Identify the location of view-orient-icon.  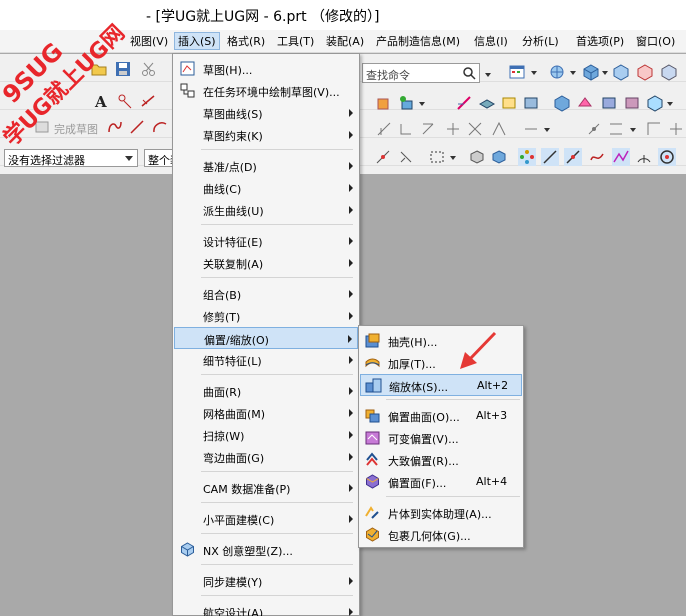
(557, 72).